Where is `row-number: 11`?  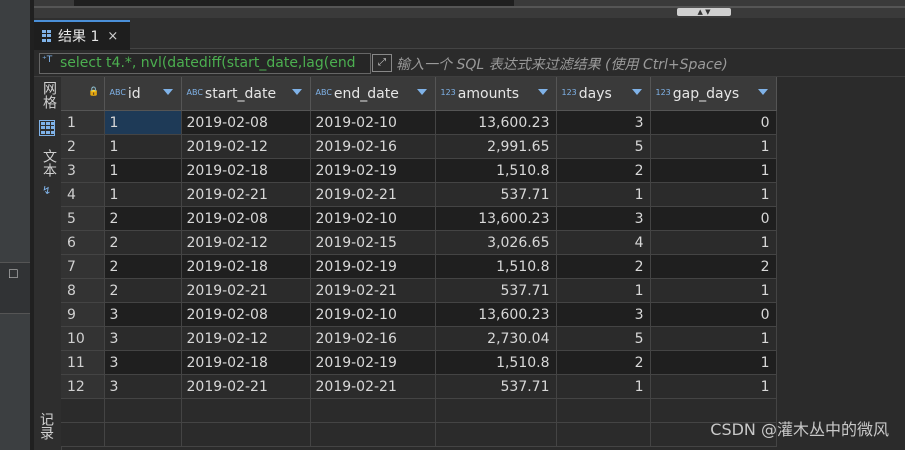 row-number: 11 is located at coordinates (83, 362).